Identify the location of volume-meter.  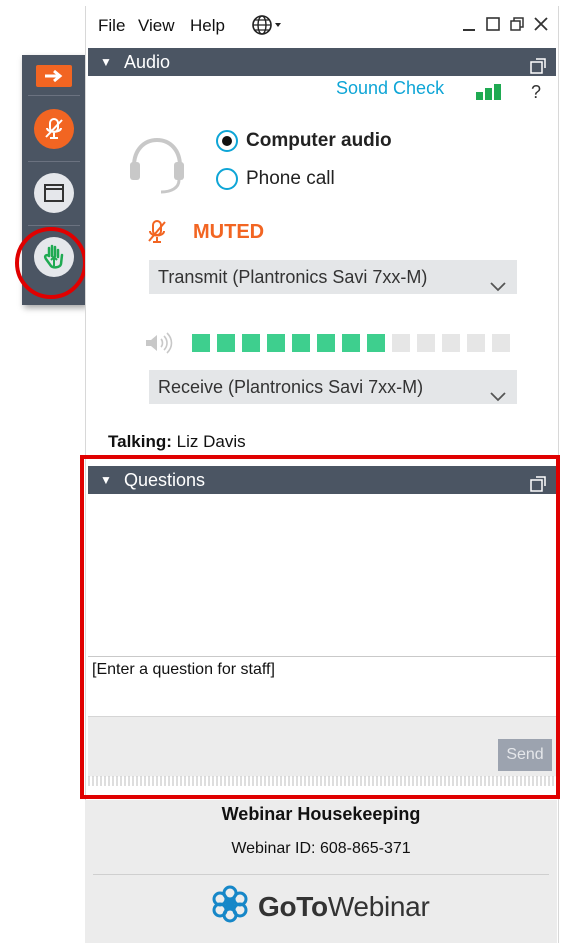
(351, 343).